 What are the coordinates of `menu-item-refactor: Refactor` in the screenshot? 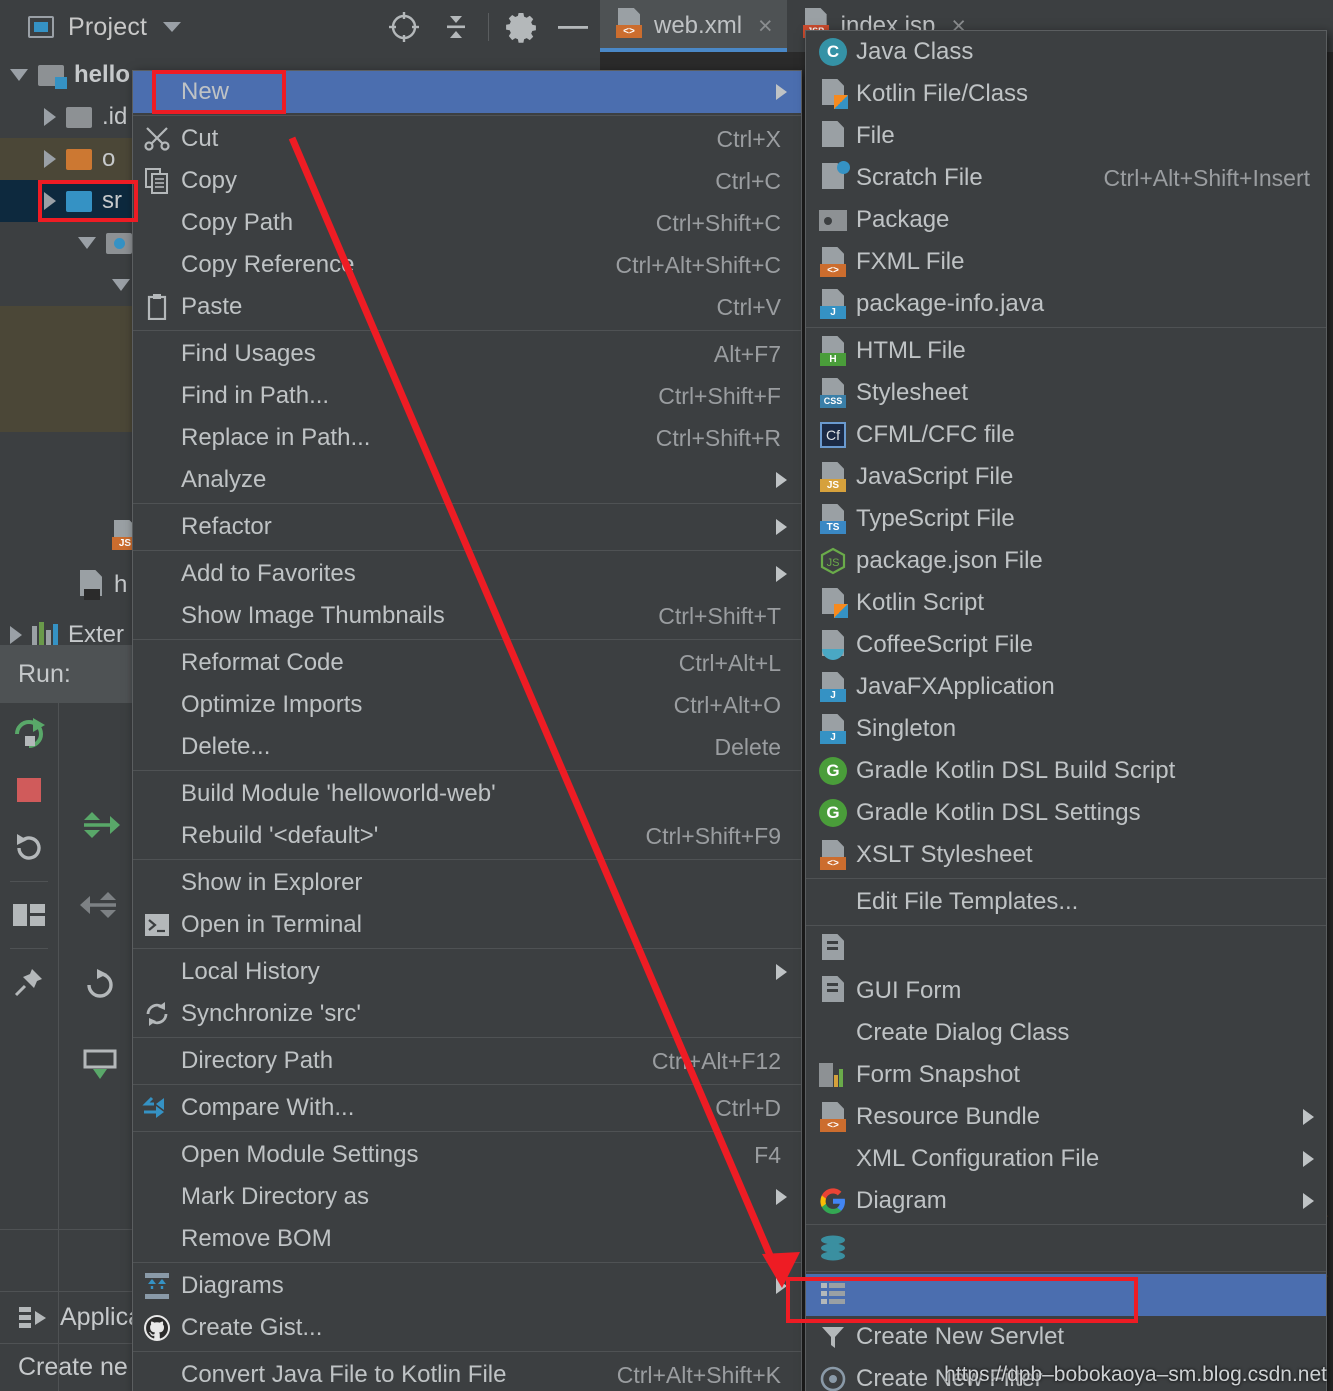 It's located at (467, 527).